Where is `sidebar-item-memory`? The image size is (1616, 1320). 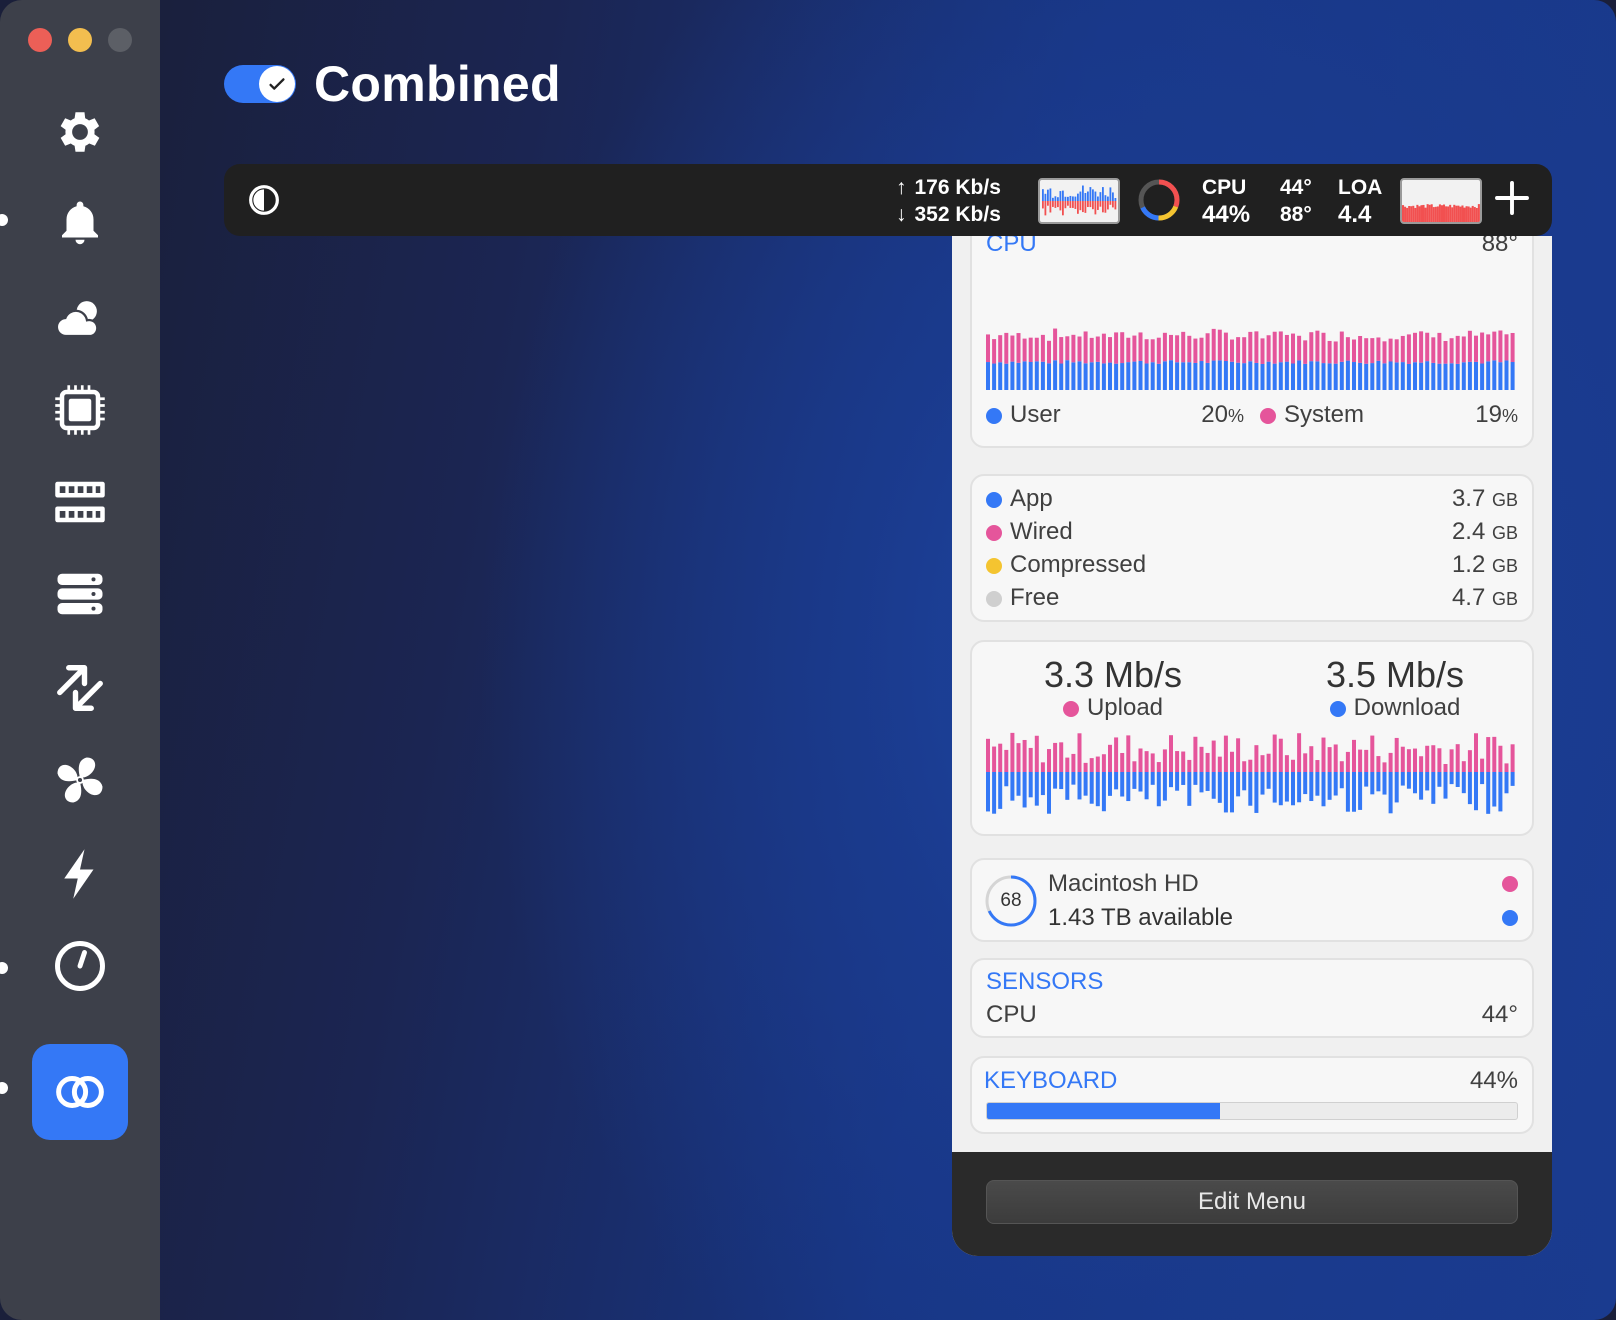
sidebar-item-memory is located at coordinates (80, 502).